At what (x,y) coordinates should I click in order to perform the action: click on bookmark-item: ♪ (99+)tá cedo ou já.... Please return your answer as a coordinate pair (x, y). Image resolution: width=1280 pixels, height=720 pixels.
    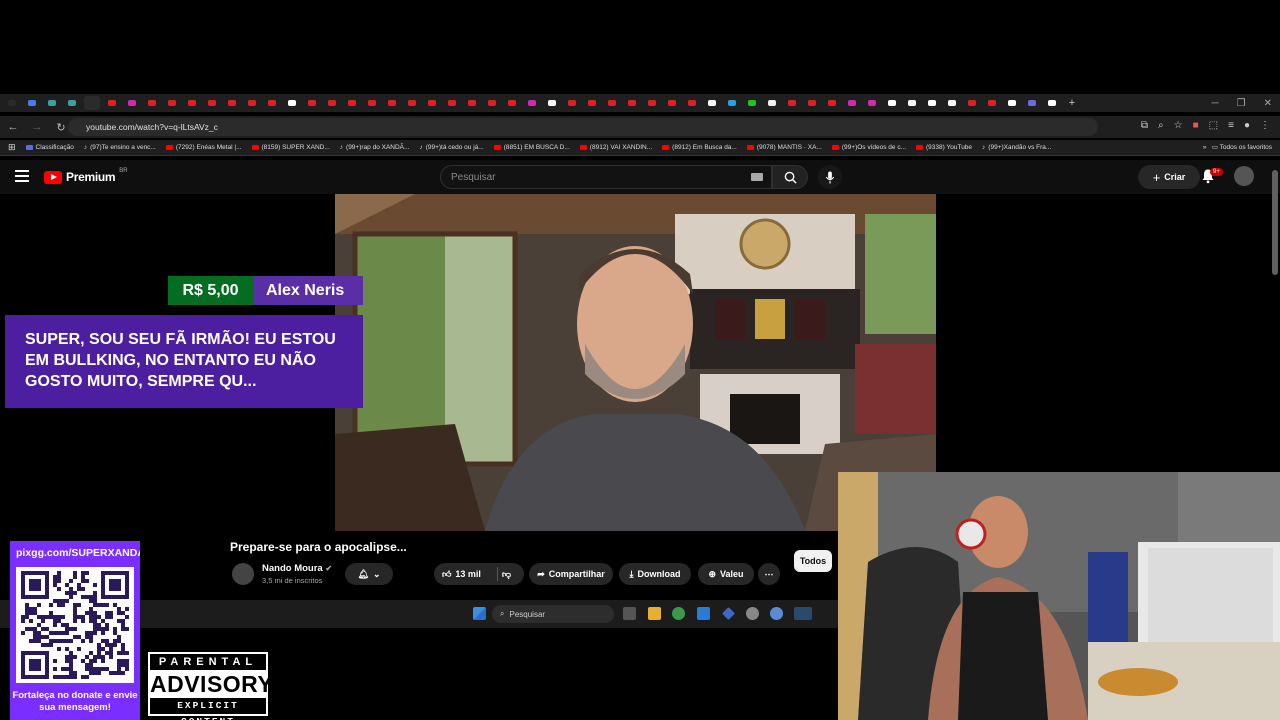
    Looking at the image, I should click on (451, 147).